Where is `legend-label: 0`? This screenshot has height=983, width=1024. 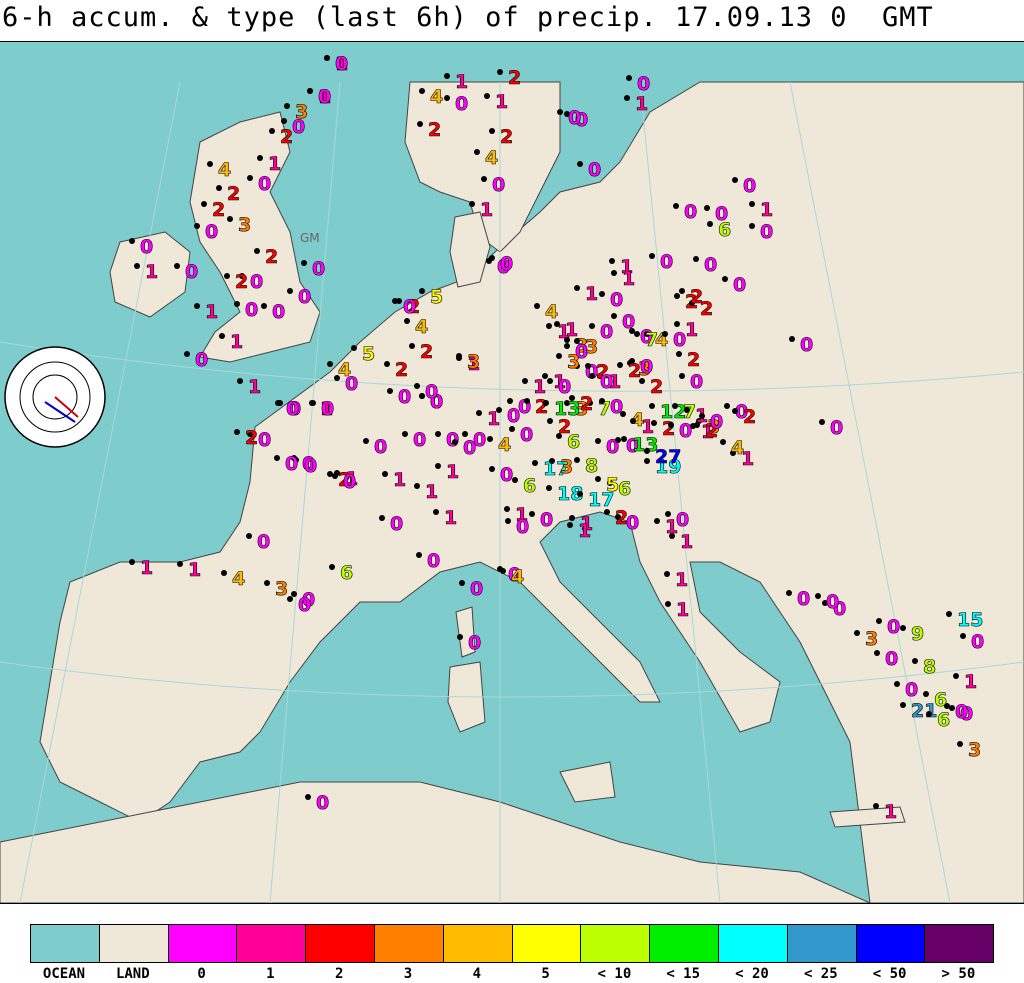
legend-label: 0 is located at coordinates (201, 974).